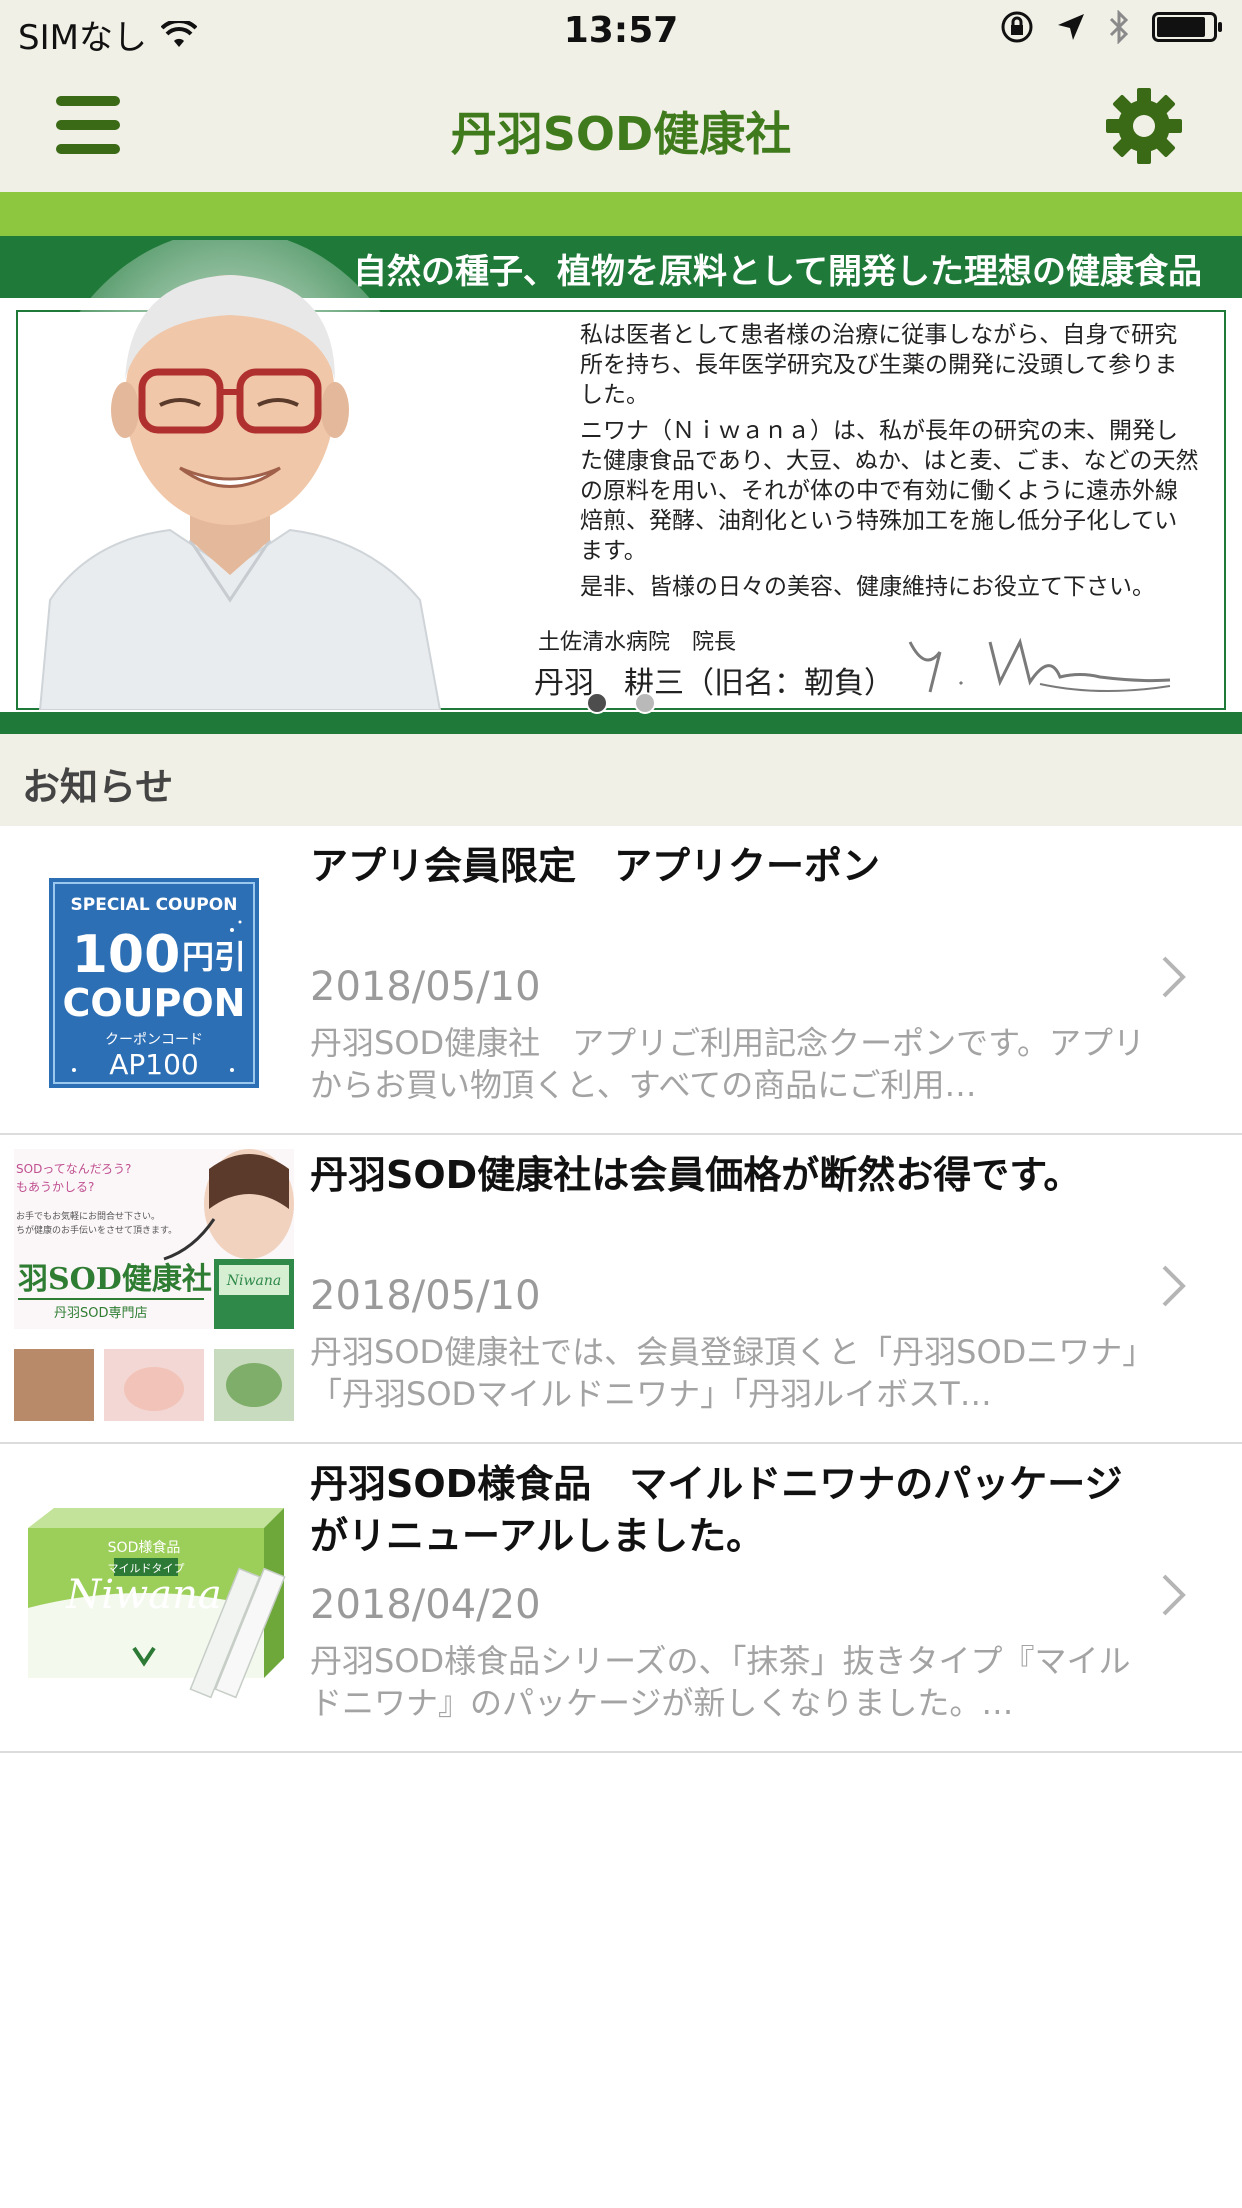 This screenshot has width=1242, height=2208. I want to click on thumb-text: SODってなんだろう?, so click(73, 1169).